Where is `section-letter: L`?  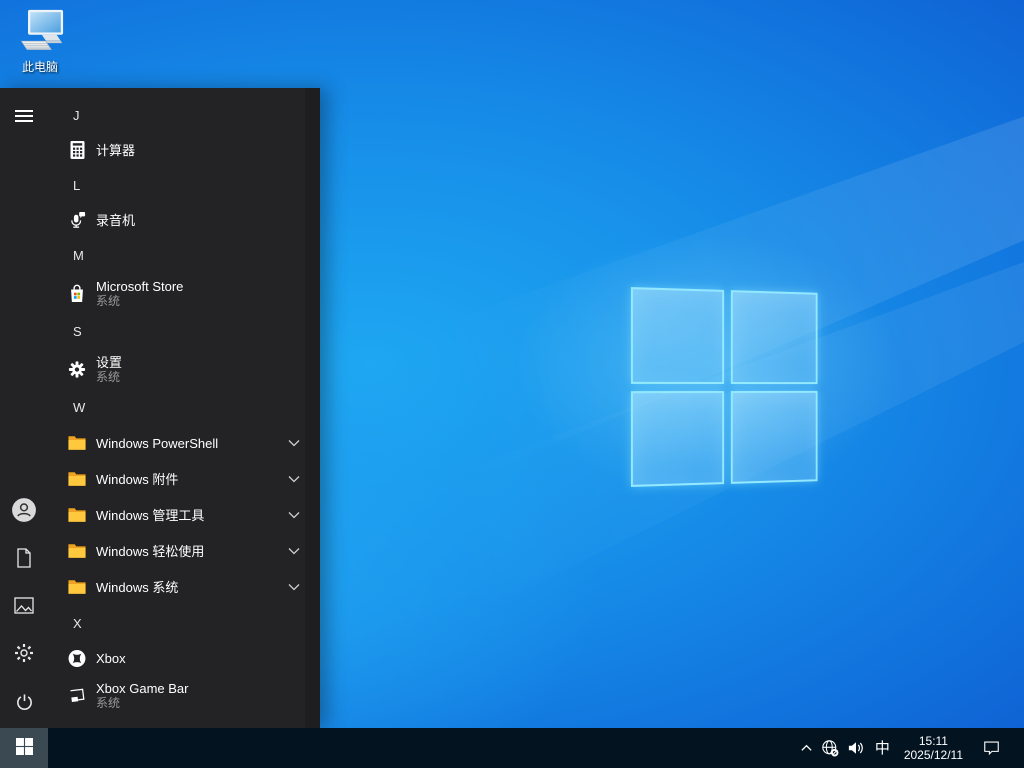 section-letter: L is located at coordinates (77, 185).